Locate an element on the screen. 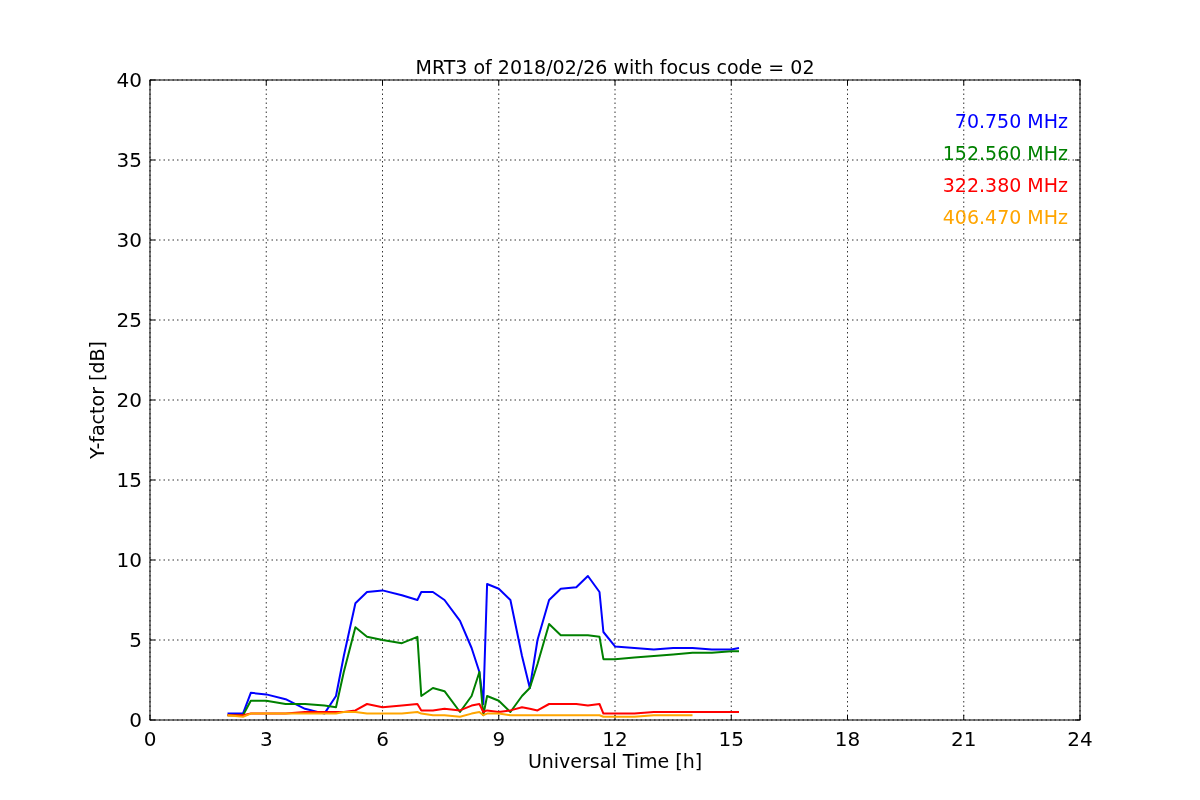  legend-label: 322.380 MHz is located at coordinates (1005, 185).